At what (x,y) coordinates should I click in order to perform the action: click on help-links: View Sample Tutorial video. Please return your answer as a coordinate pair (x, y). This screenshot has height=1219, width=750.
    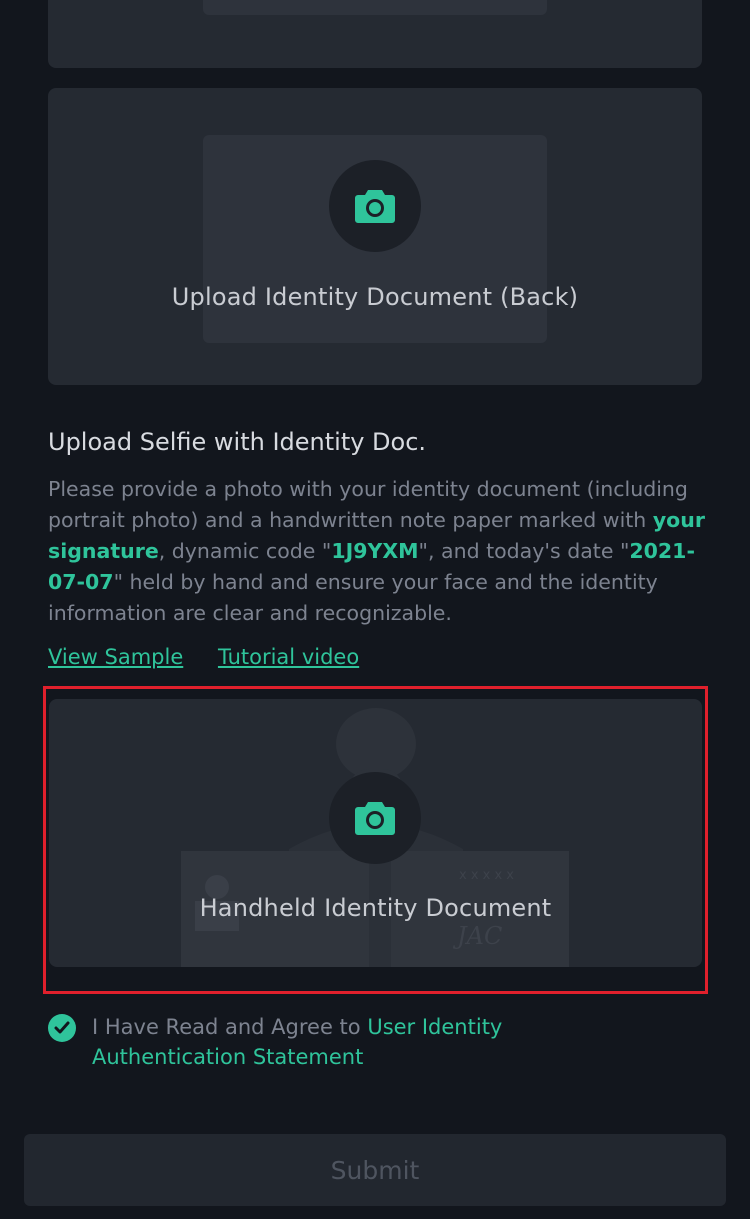
    Looking at the image, I should click on (217, 657).